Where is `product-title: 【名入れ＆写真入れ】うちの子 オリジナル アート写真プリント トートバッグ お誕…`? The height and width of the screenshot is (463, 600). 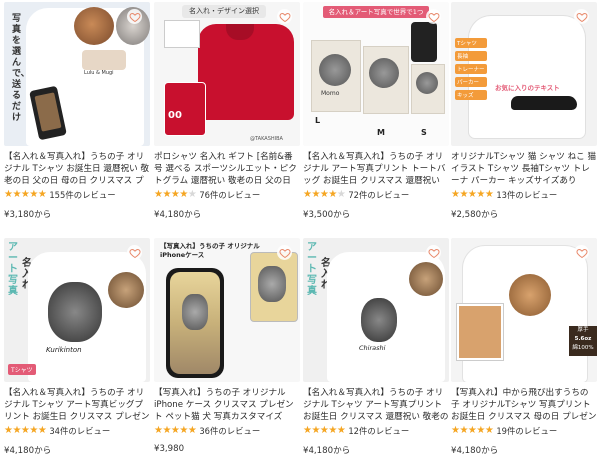
product-title: 【名入れ＆写真入れ】うちの子 オリジナル アート写真プリント トートバッグ お誕… is located at coordinates (376, 169).